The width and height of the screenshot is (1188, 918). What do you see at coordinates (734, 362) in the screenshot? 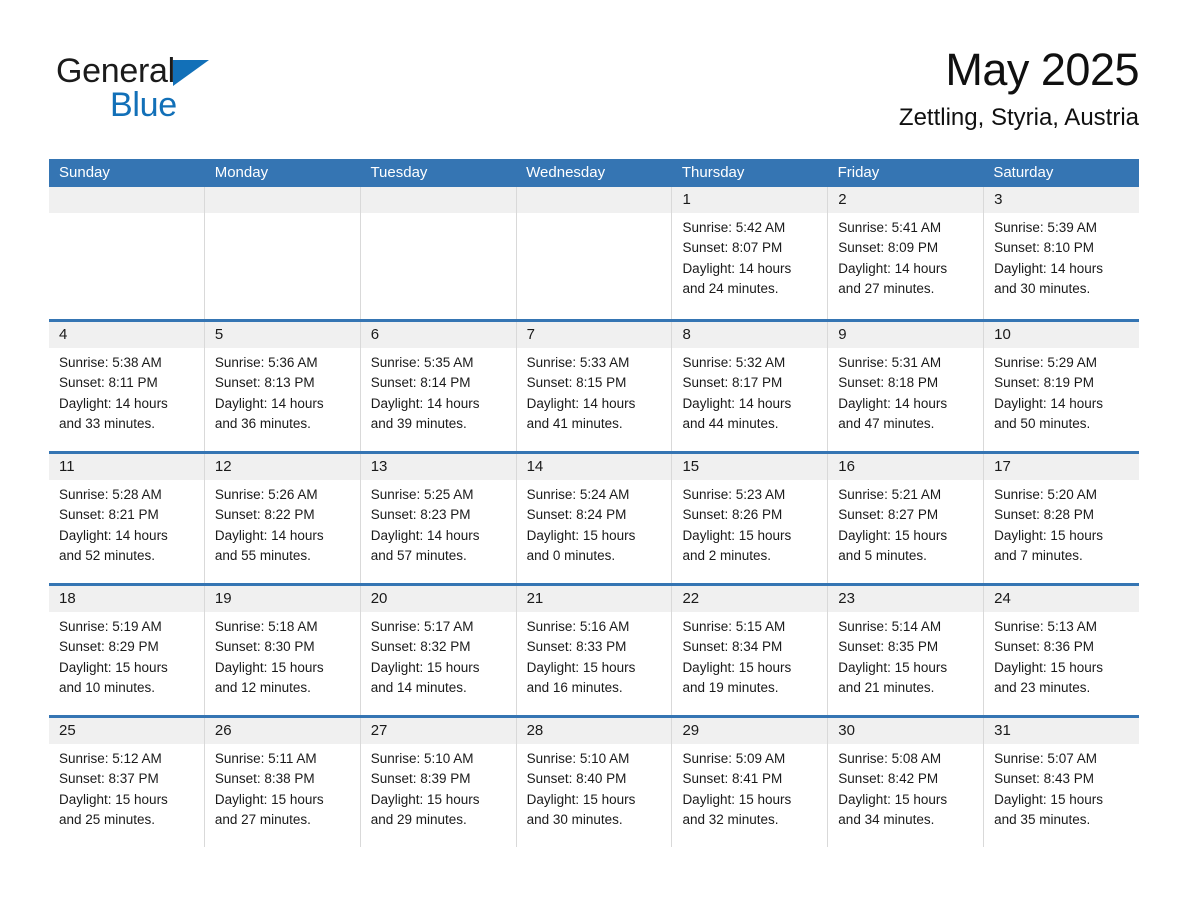
I see `sunrise-text: Sunrise: 5:32 AM` at bounding box center [734, 362].